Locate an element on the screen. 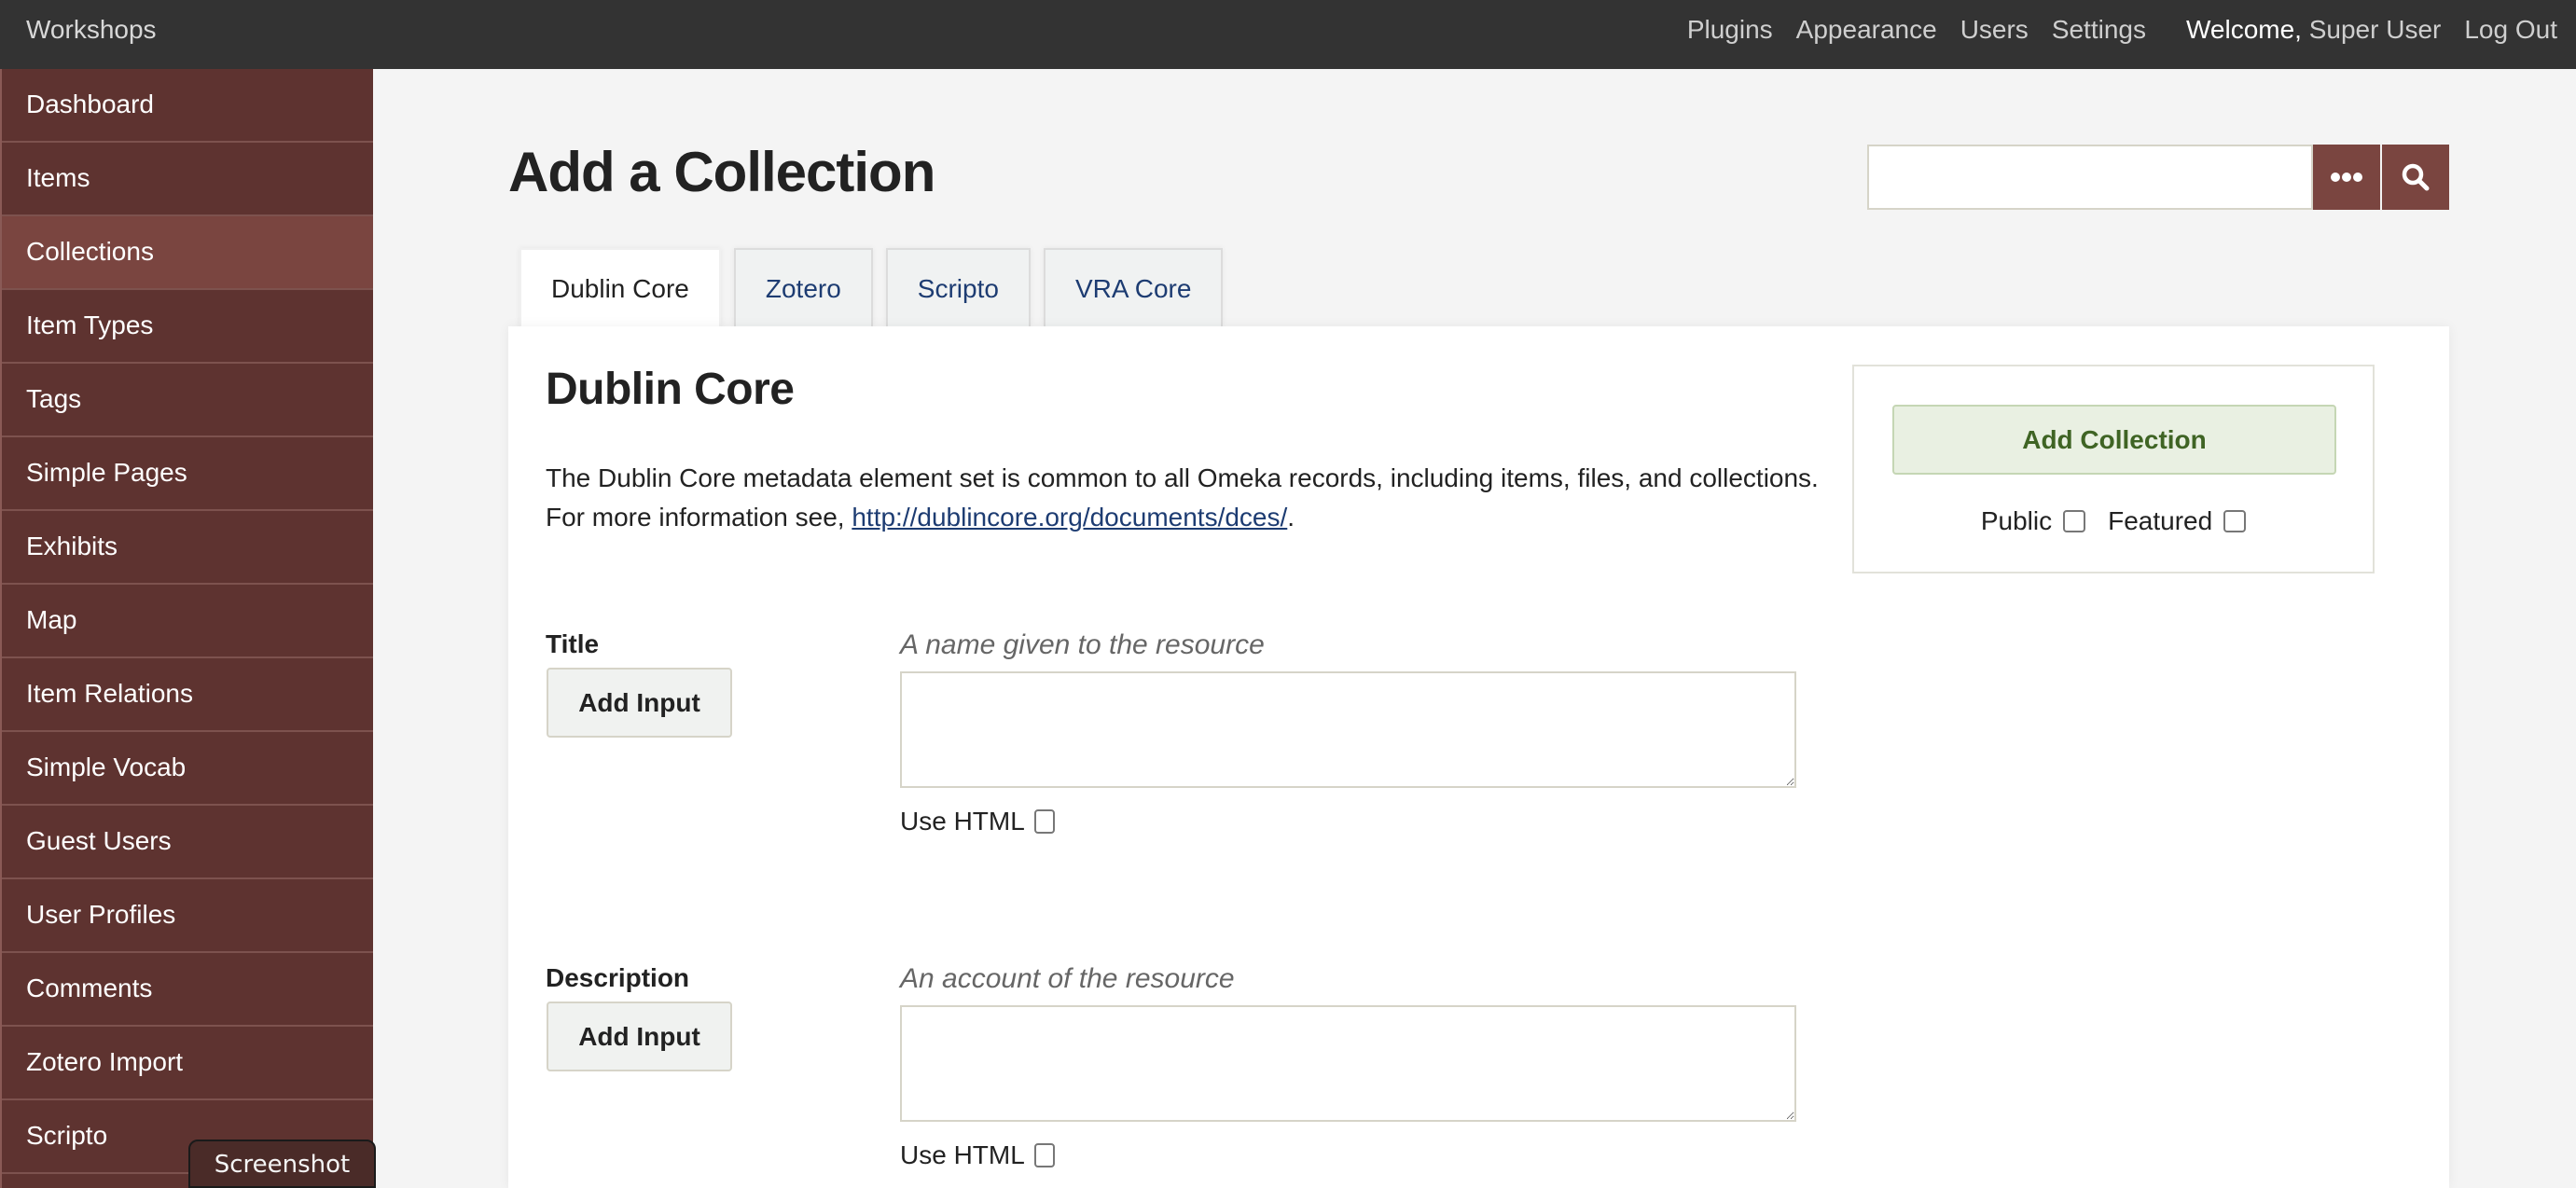  welcome-message: Welcome, Super User is located at coordinates (2313, 30).